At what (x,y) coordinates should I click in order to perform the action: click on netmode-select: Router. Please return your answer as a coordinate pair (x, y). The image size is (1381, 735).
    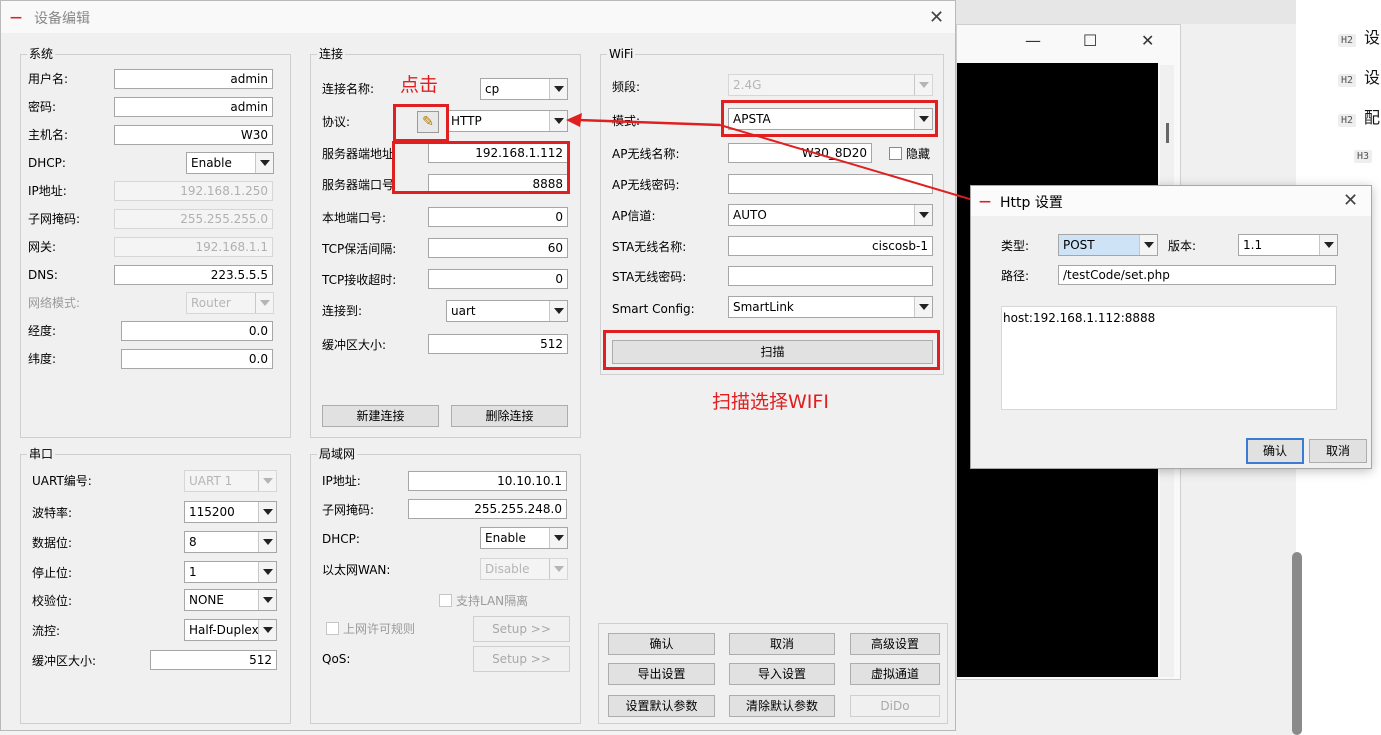
    Looking at the image, I should click on (230, 303).